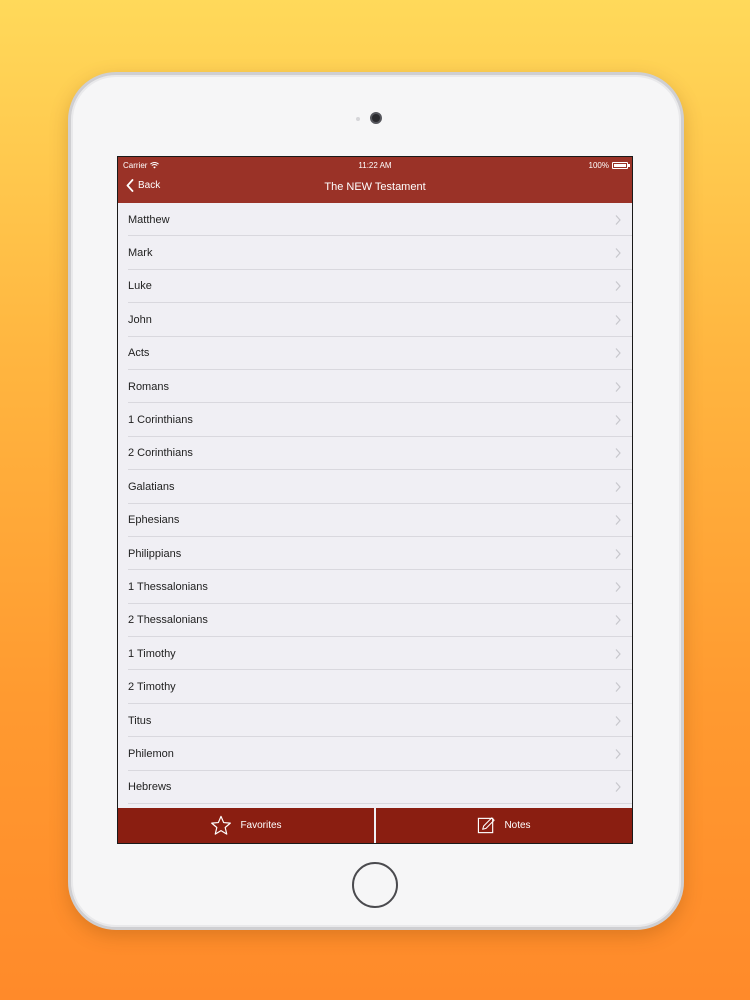 The width and height of the screenshot is (750, 1000). Describe the element at coordinates (375, 788) in the screenshot. I see `list-item-hebrews: Hebrews` at that location.